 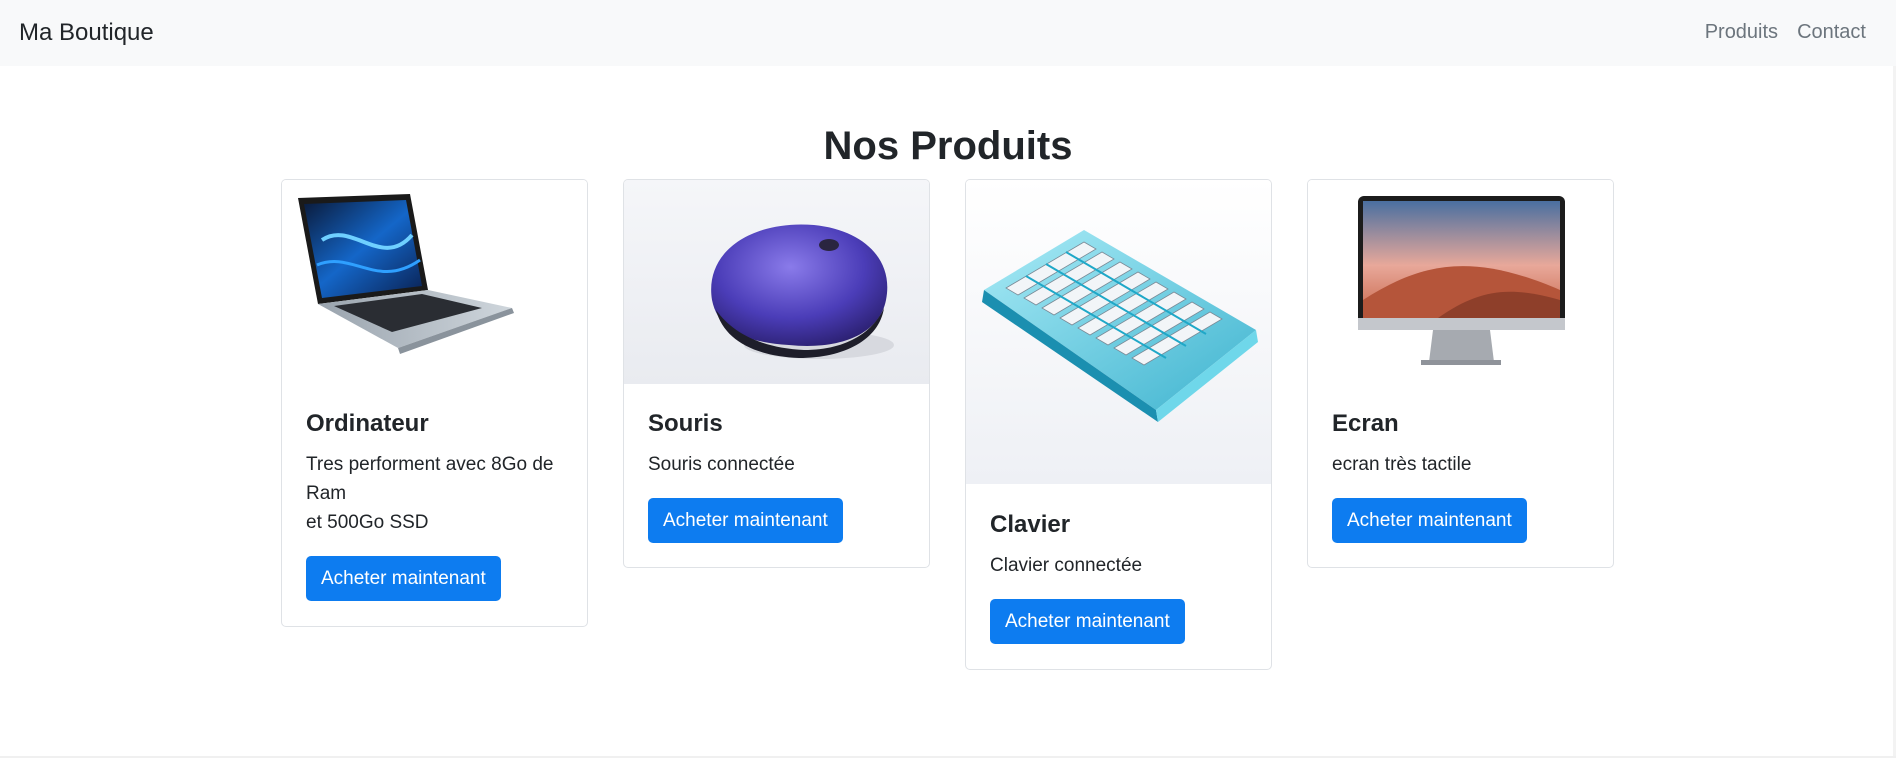 What do you see at coordinates (745, 520) in the screenshot?
I see `buy-button-souris: Acheter maintenant` at bounding box center [745, 520].